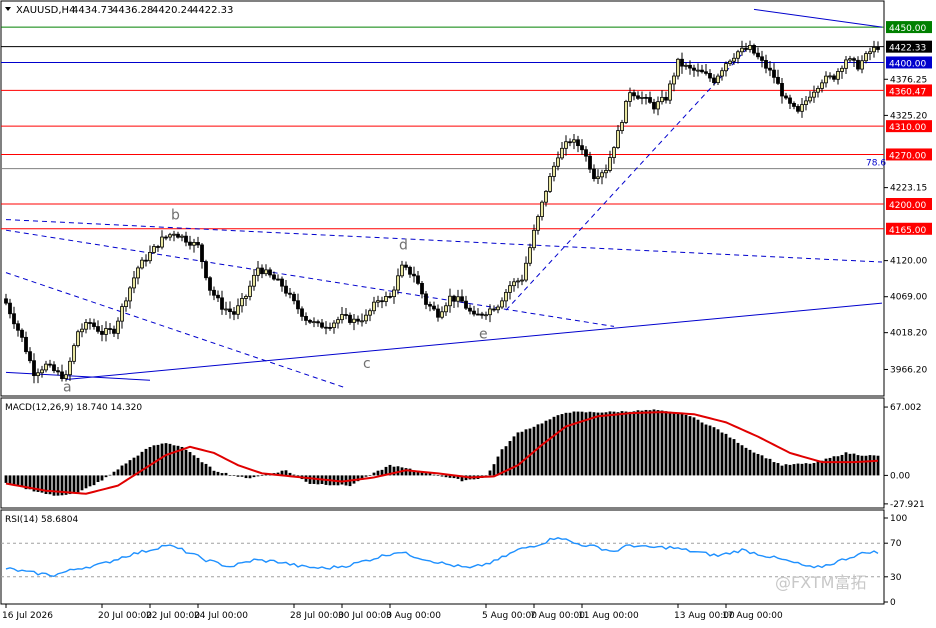 The height and width of the screenshot is (628, 936). What do you see at coordinates (67, 388) in the screenshot?
I see `wave-label: a` at bounding box center [67, 388].